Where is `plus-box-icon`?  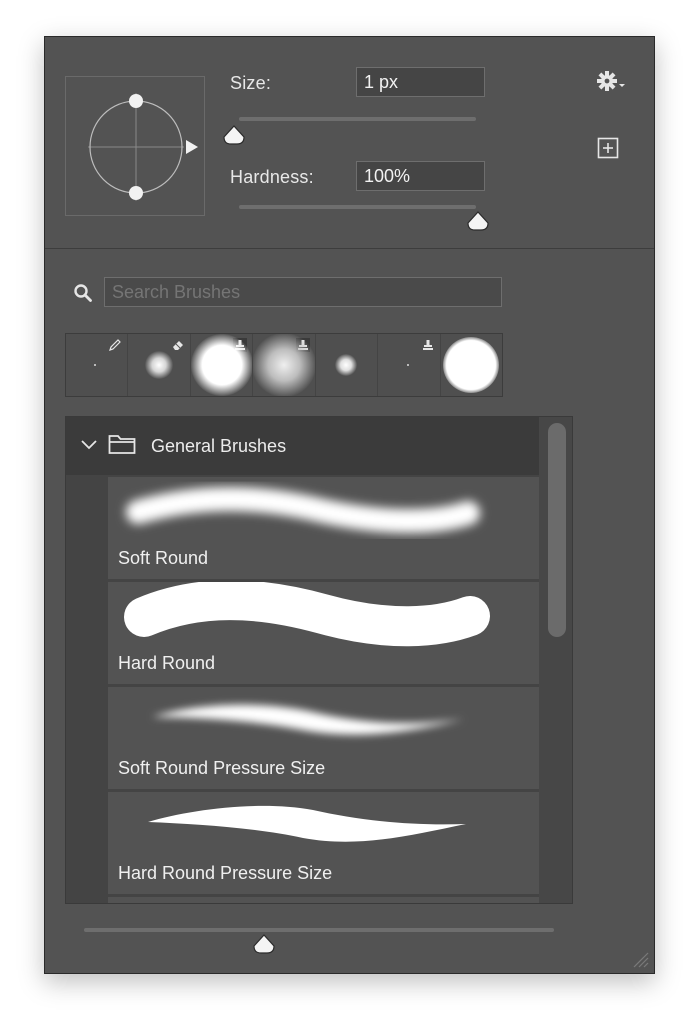 plus-box-icon is located at coordinates (608, 148).